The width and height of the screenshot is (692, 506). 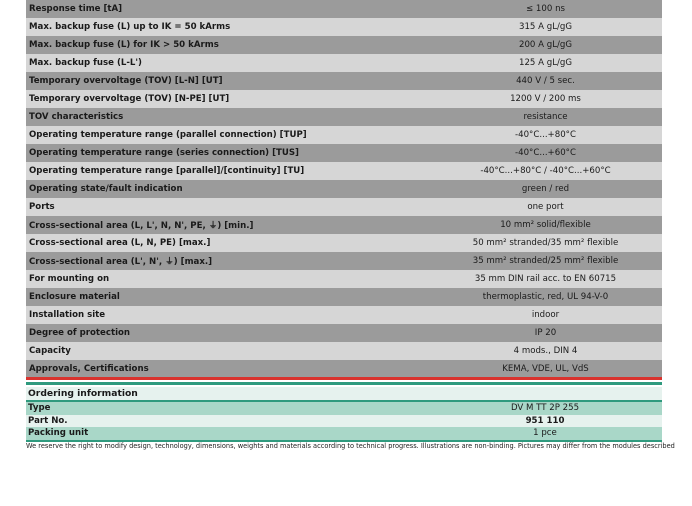 I want to click on spec-value: -40°C...+60°C, so click(x=545, y=153).